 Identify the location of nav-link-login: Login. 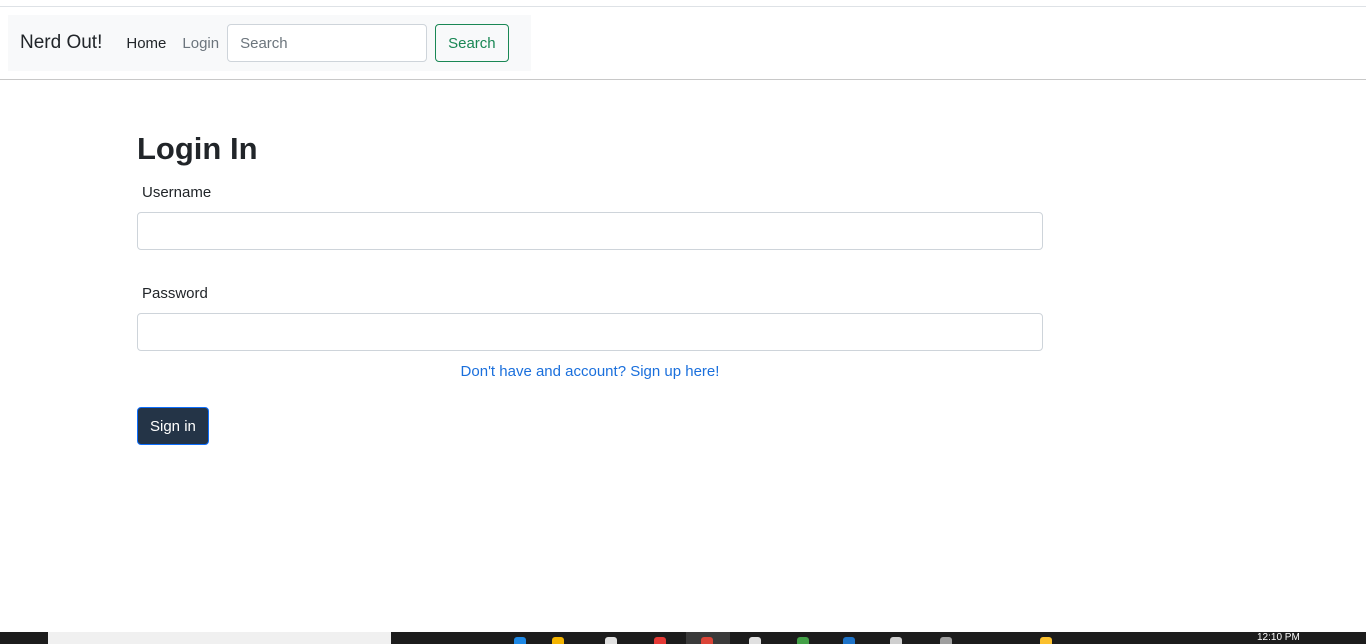
(200, 43).